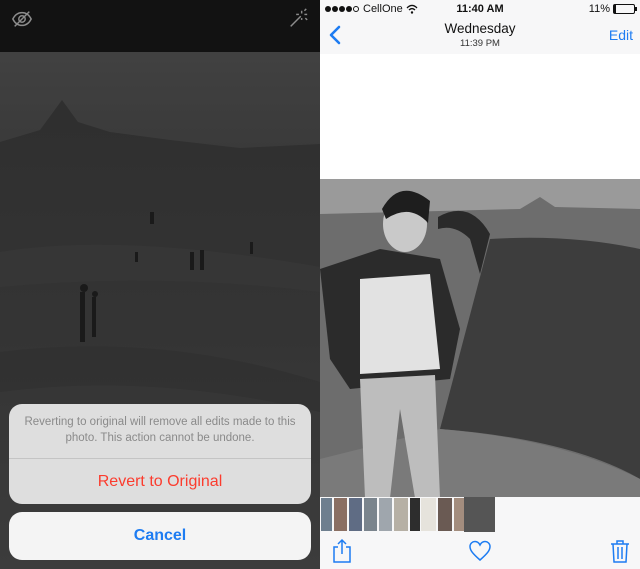 The height and width of the screenshot is (569, 640). I want to click on navigation-bar: Wednesday 11:39 PM Edit, so click(480, 36).